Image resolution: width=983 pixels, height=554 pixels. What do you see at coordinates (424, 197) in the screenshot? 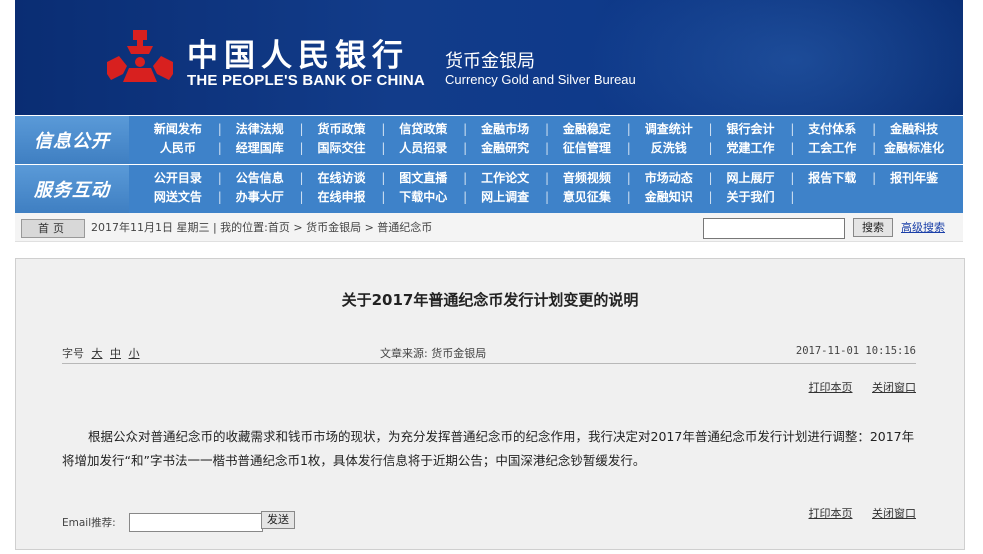
I see `nav2-item-3-1: 下载中心` at bounding box center [424, 197].